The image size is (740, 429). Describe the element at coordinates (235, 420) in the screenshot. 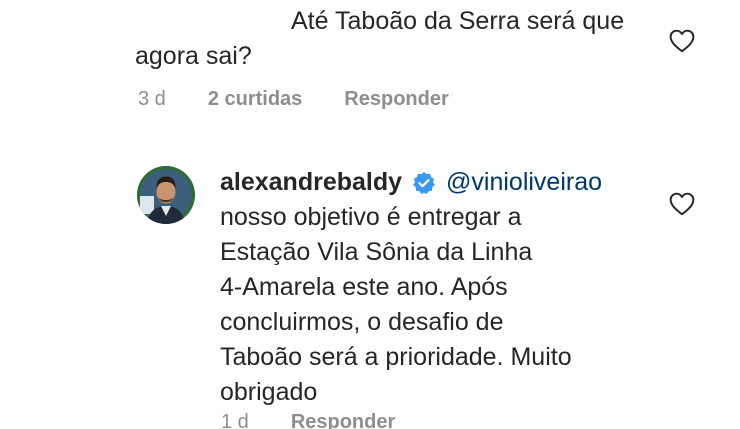

I see `comment-timestamp: 1 d` at that location.